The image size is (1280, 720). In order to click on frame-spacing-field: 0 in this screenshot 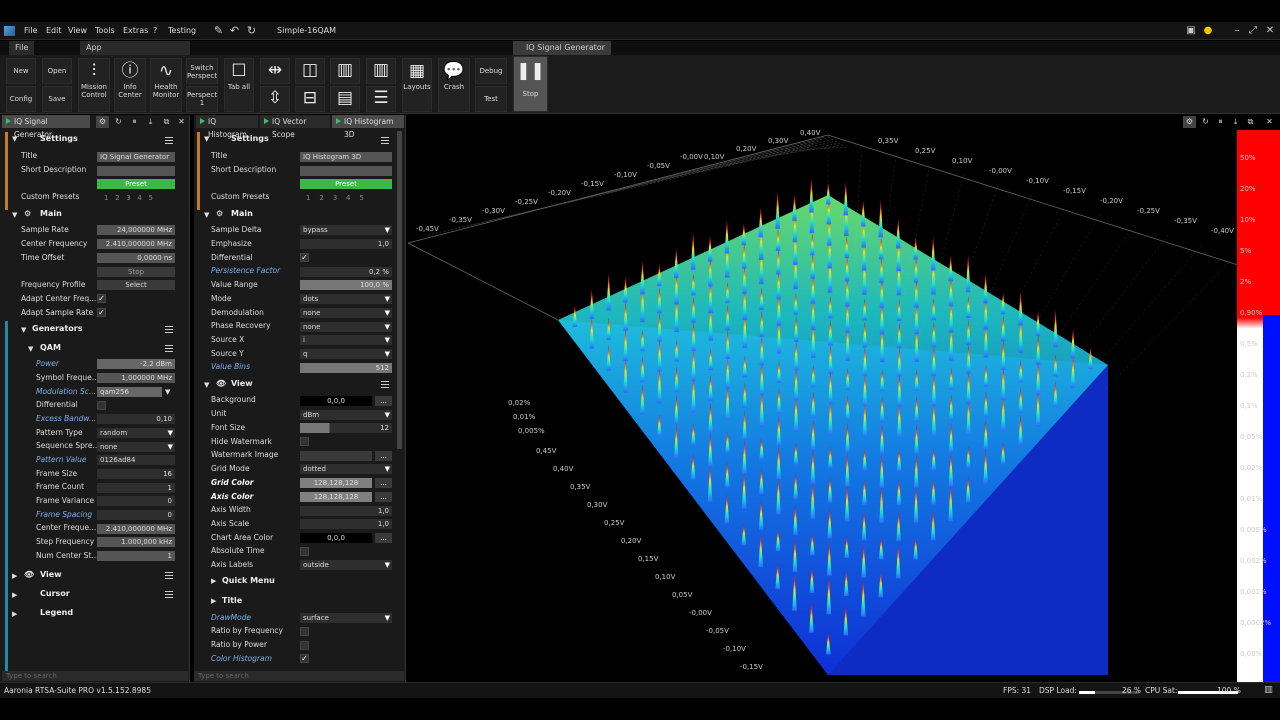, I will do `click(136, 515)`.